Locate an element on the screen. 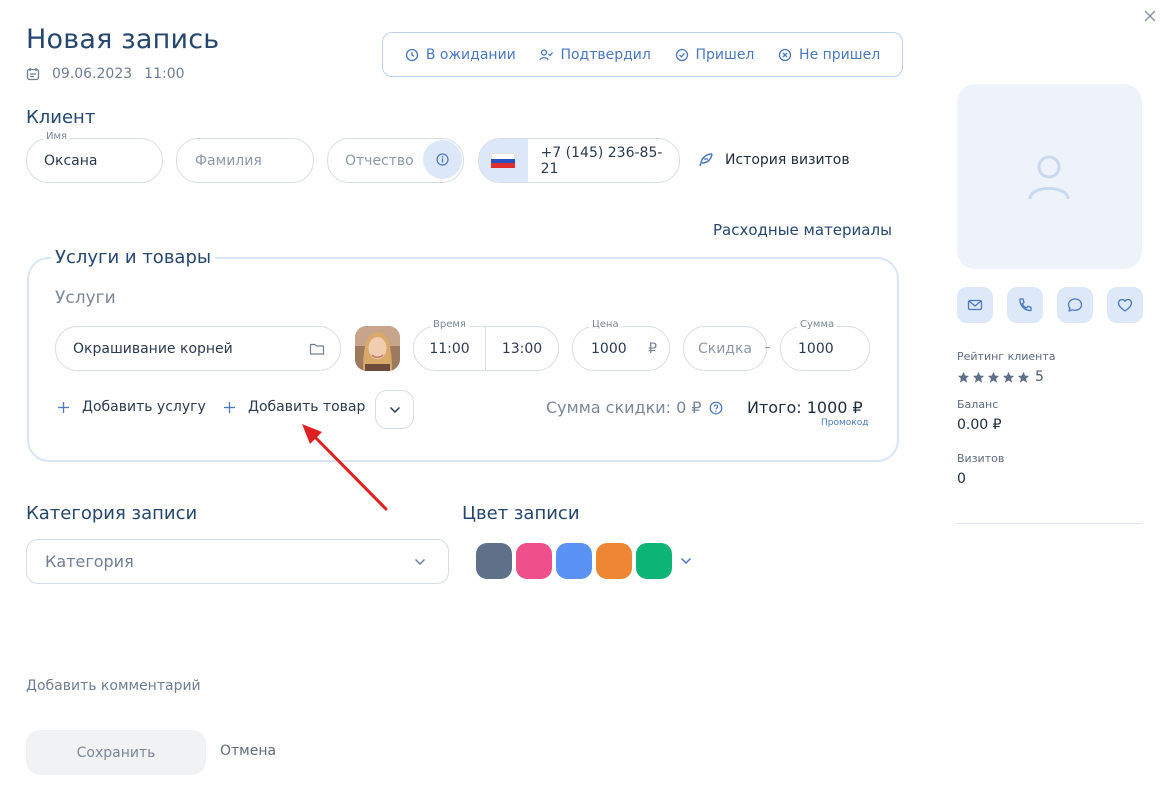 This screenshot has height=800, width=1168. discount-field: Скидка is located at coordinates (725, 348).